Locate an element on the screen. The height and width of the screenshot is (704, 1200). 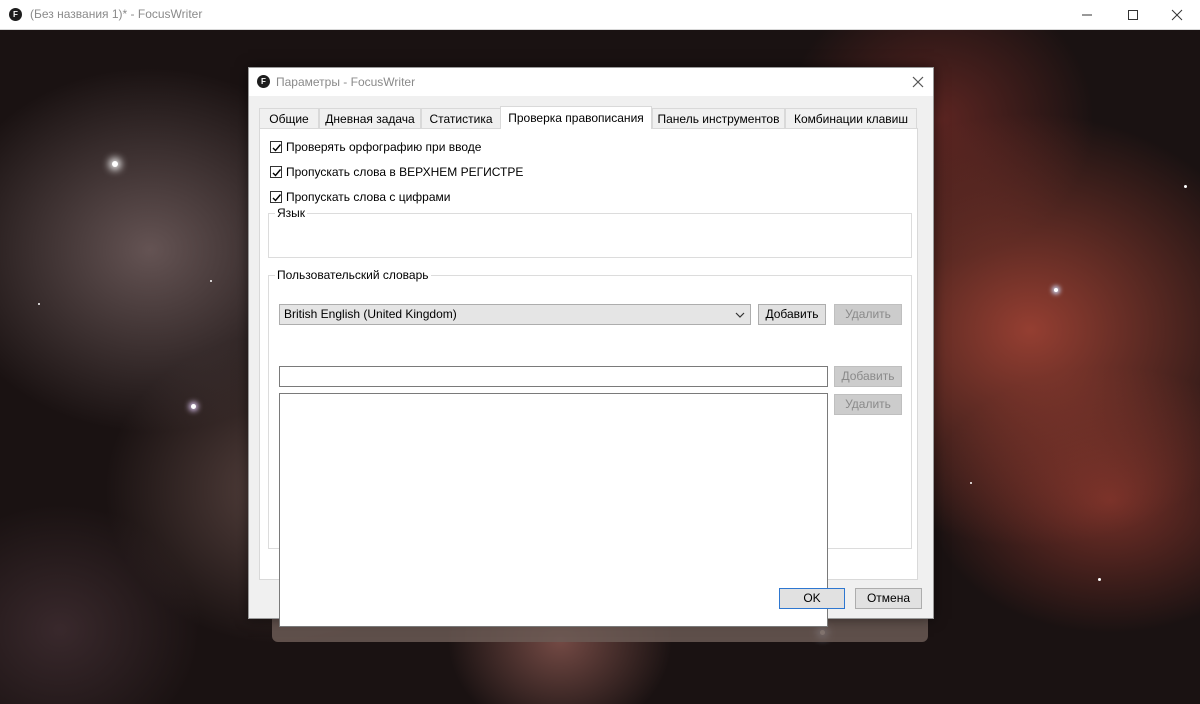
dialog-close-button is located at coordinates (918, 82).